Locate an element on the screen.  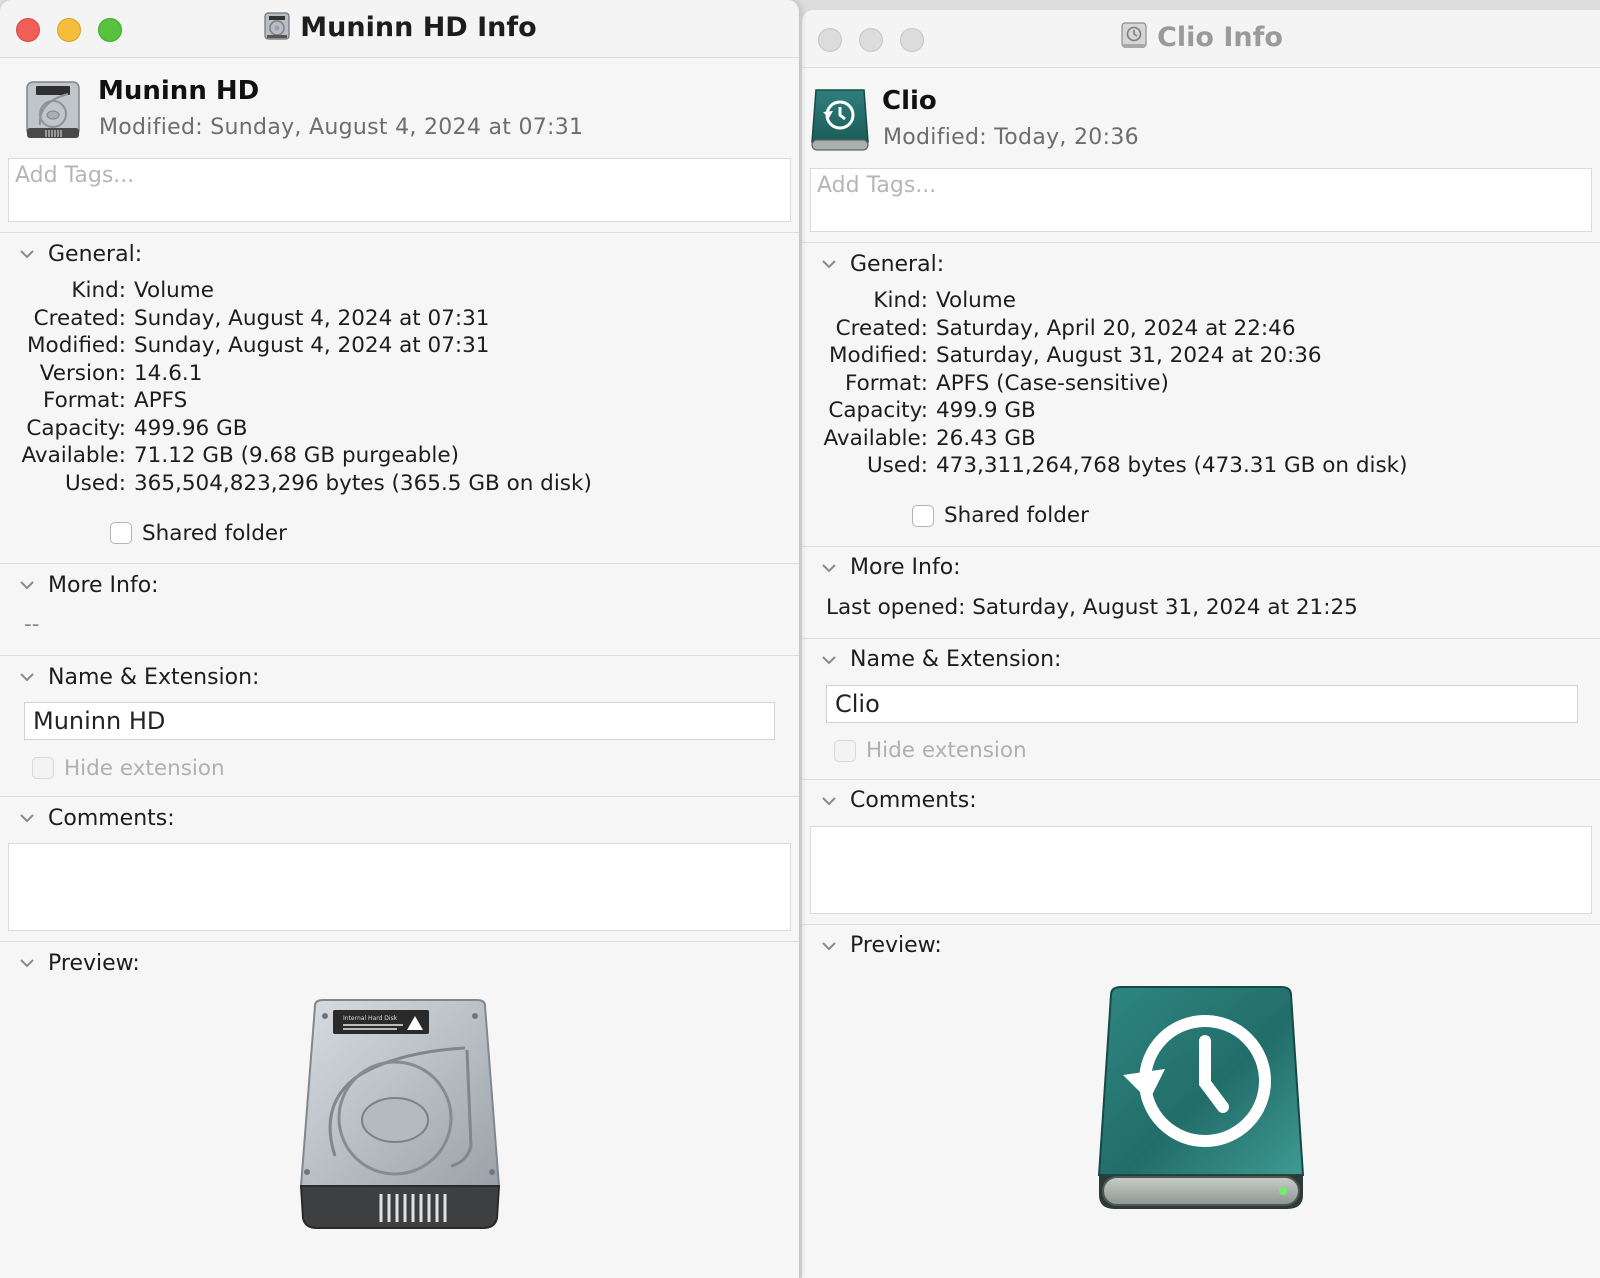
internal-hard-disk-preview-icon: Internal Hard Disk is located at coordinates (399, 1114).